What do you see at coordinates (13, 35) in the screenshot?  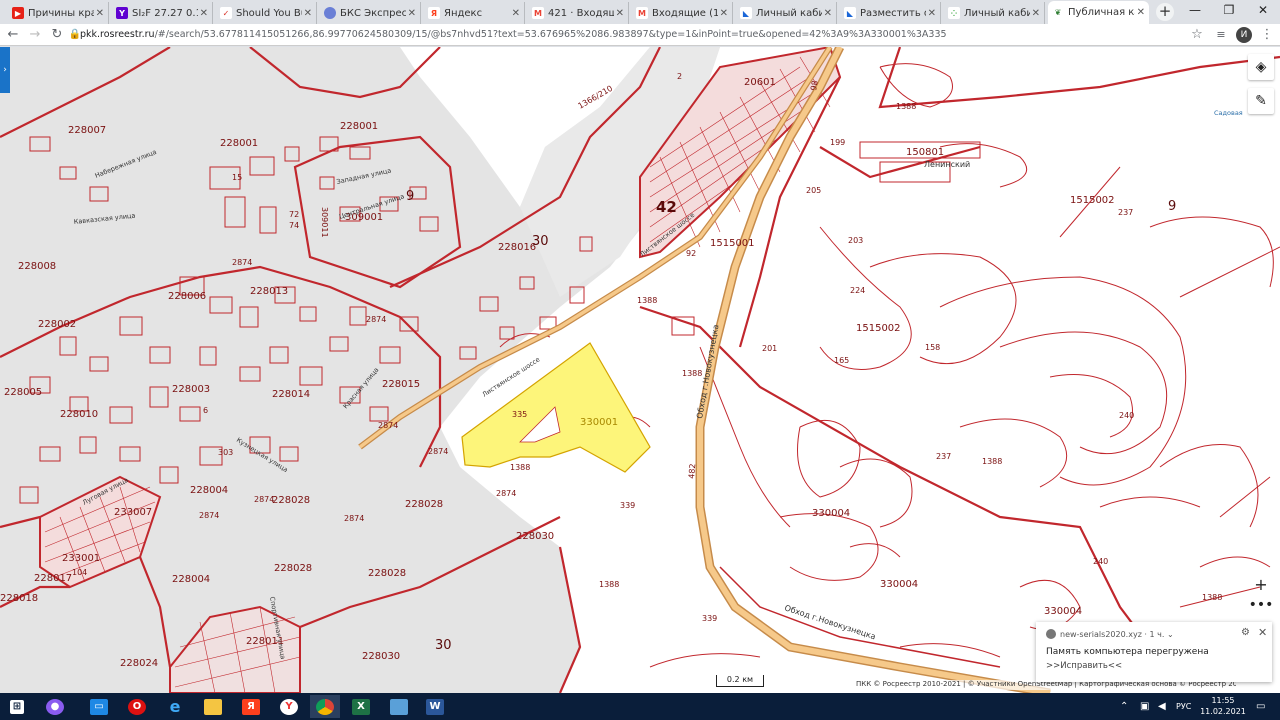 I see `back-icon: ←` at bounding box center [13, 35].